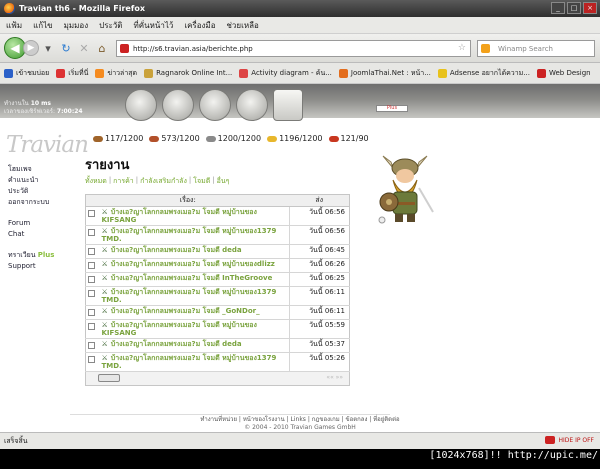  Describe the element at coordinates (199, 25) in the screenshot. I see `menu-tools: เครื่องมือ` at that location.